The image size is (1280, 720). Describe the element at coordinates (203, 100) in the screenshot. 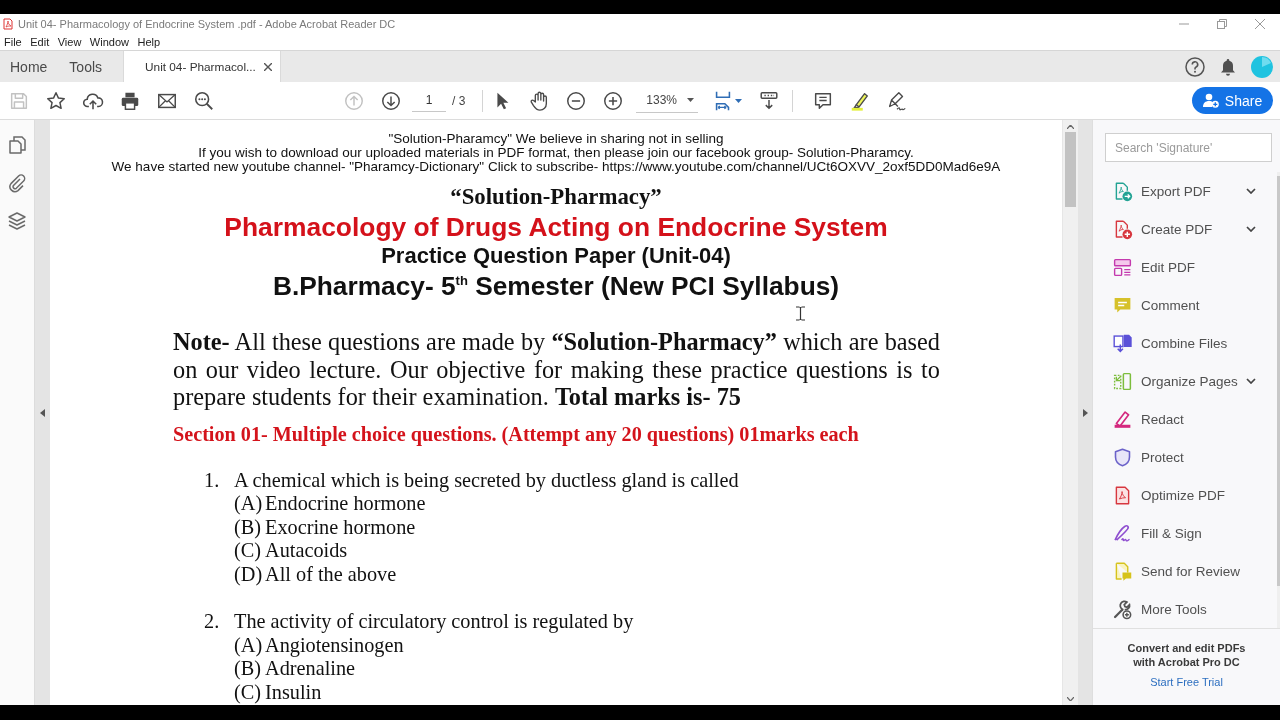

I see `search-icon` at that location.